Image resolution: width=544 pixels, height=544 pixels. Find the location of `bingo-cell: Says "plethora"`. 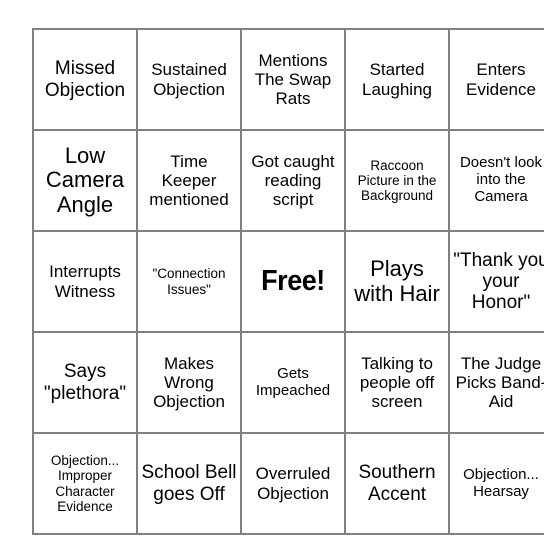

bingo-cell: Says "plethora" is located at coordinates (85, 382).